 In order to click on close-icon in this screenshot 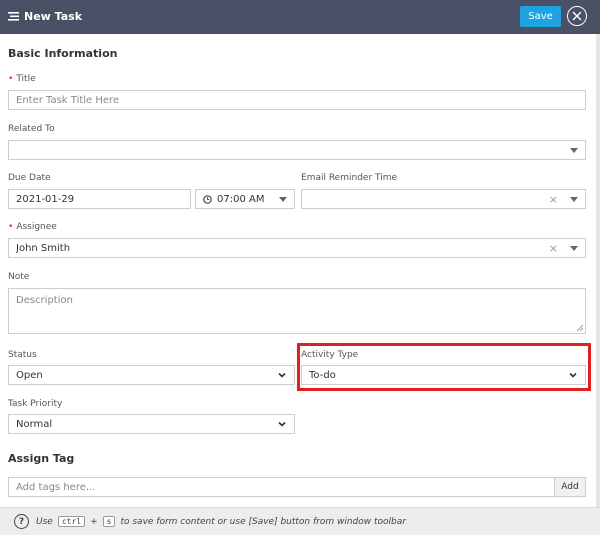, I will do `click(577, 16)`.